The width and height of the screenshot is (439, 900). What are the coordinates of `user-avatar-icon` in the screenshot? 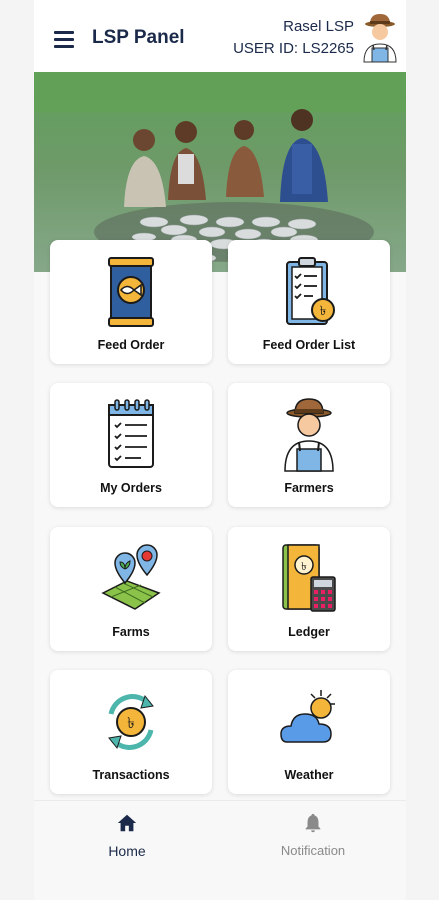 It's located at (380, 38).